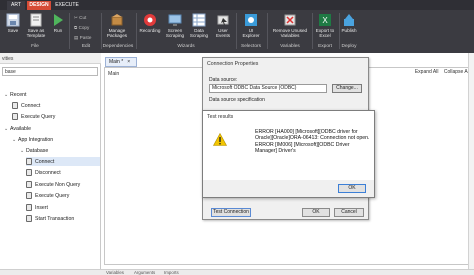 This screenshot has width=474, height=275. Describe the element at coordinates (223, 80) in the screenshot. I see `data-source-label: Data source:` at that location.